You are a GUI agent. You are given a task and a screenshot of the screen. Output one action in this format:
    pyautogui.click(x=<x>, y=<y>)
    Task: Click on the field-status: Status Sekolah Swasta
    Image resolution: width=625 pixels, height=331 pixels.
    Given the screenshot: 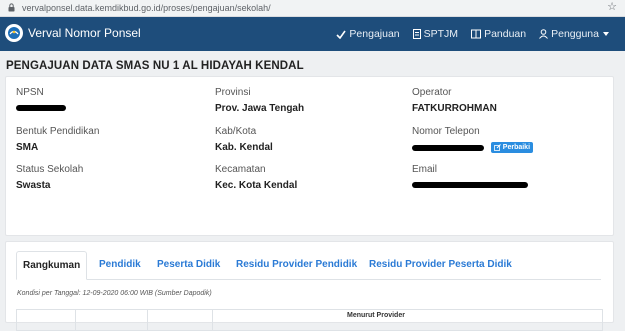 What is the action you would take?
    pyautogui.click(x=49, y=178)
    